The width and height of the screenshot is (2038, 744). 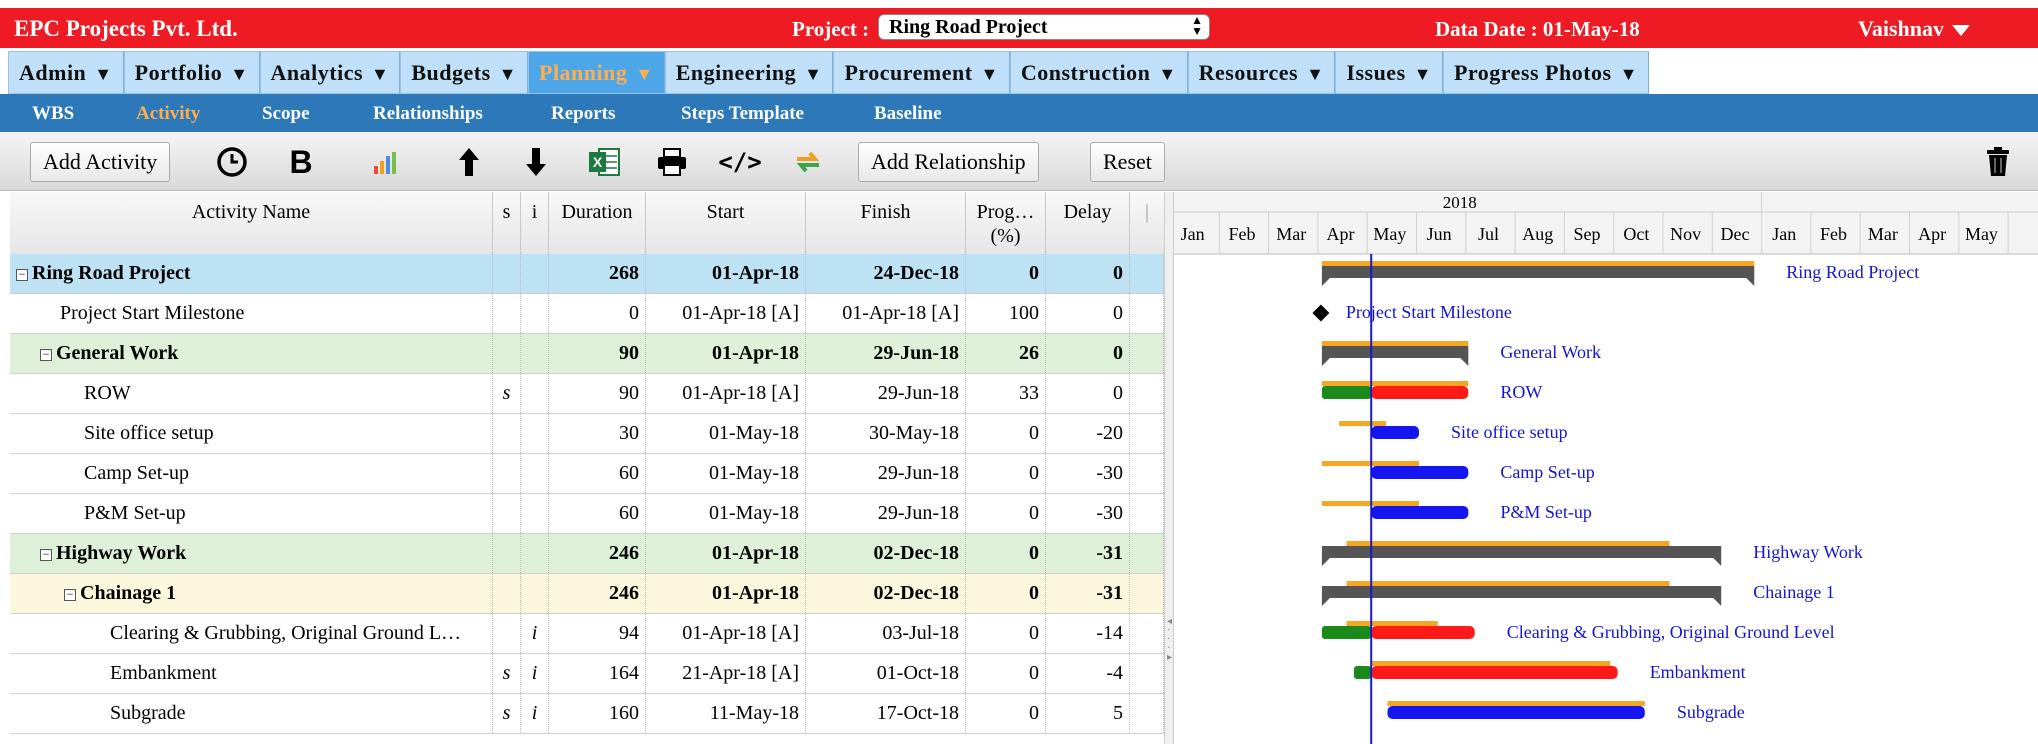 I want to click on move-up-icon, so click(x=469, y=162).